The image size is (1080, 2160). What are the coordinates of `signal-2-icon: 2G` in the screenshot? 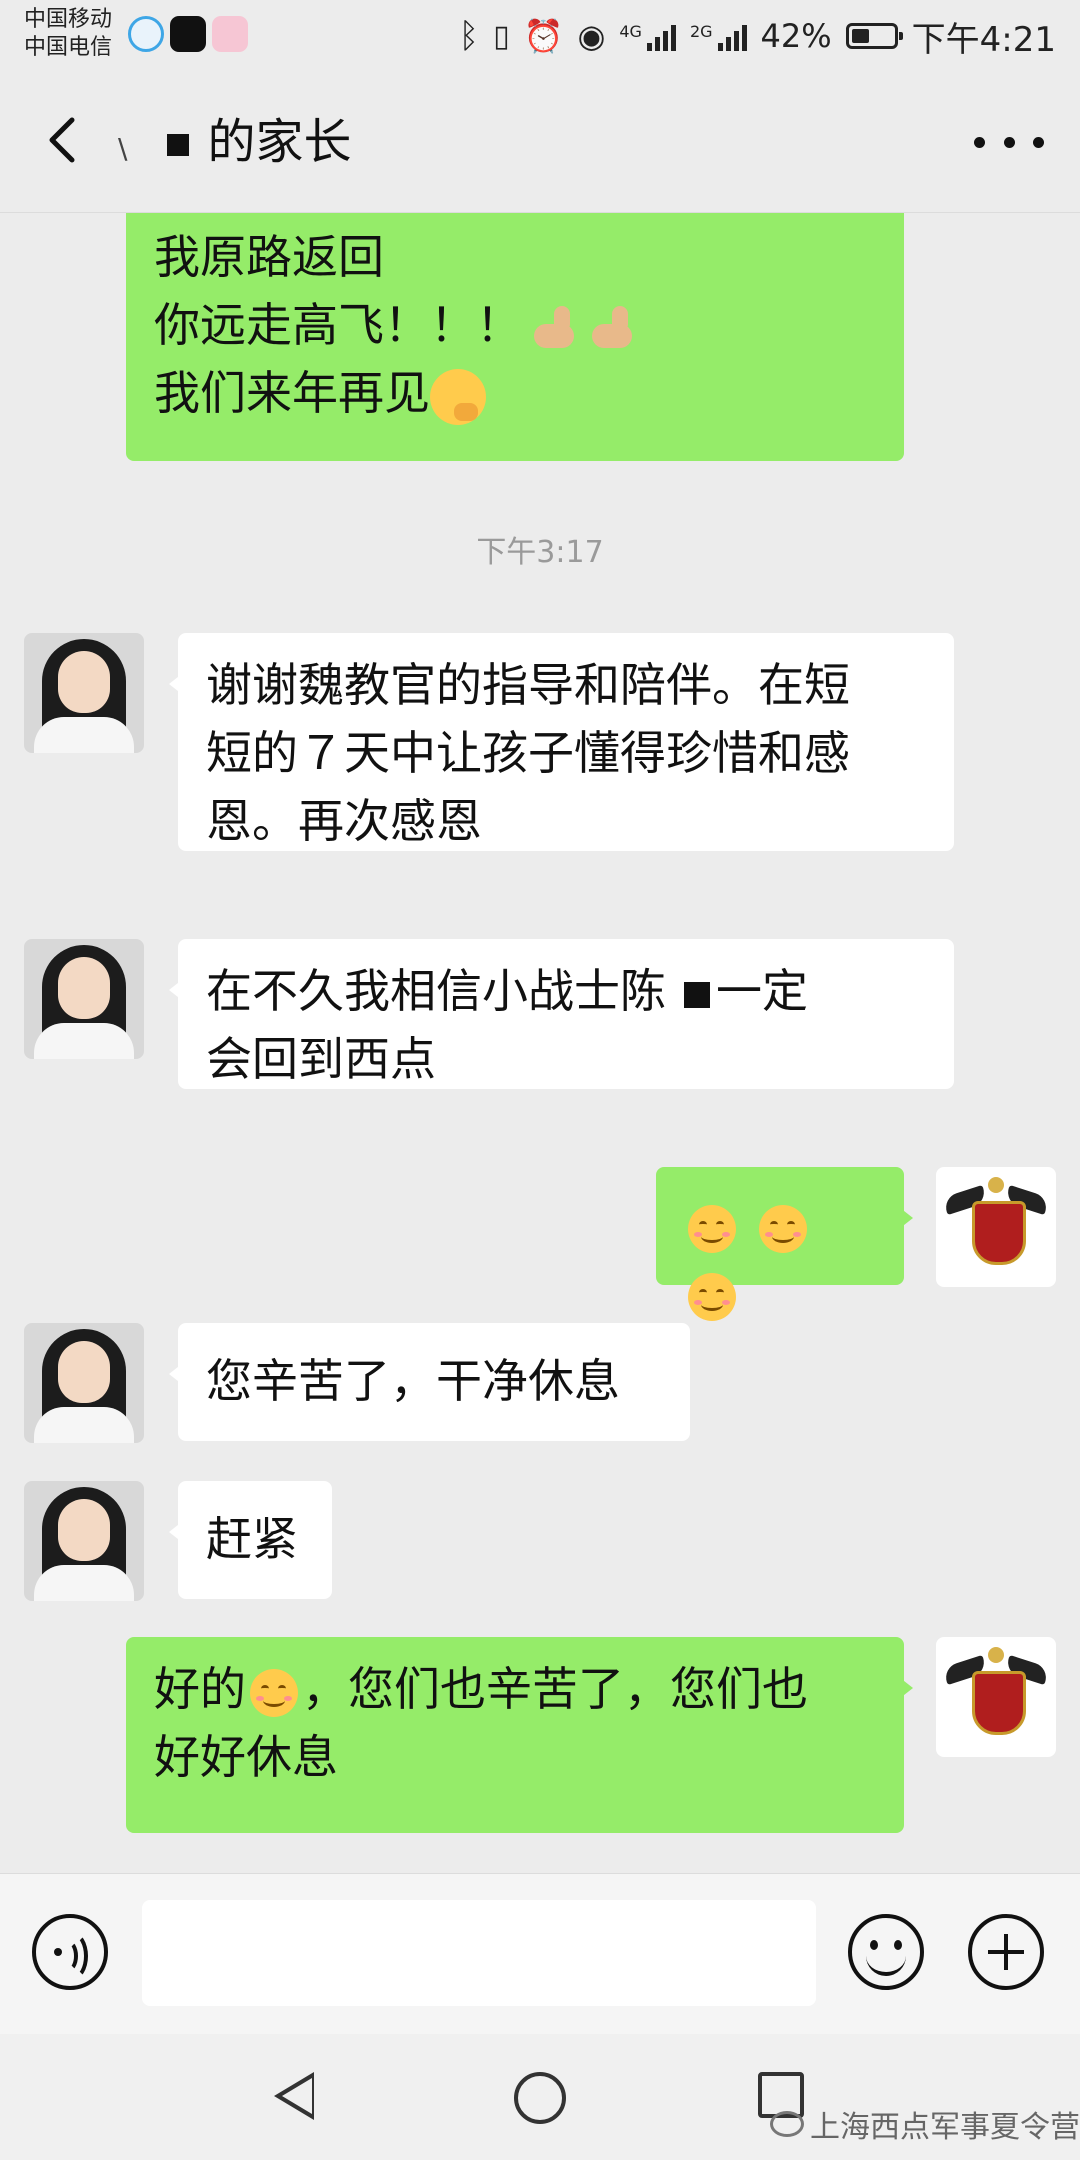 It's located at (718, 36).